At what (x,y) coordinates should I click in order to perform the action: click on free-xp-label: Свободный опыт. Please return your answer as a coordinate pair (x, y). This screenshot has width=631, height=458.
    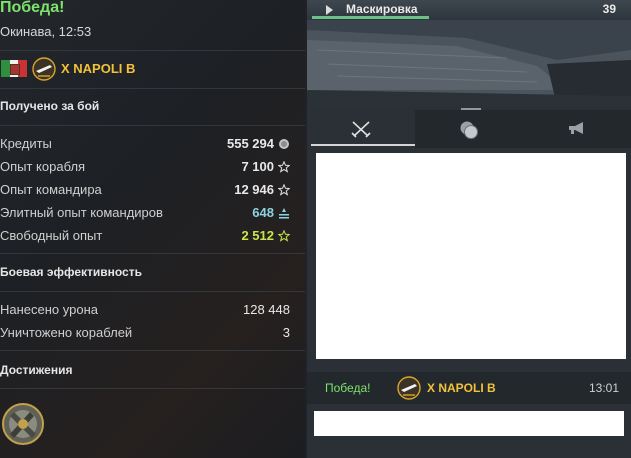
    Looking at the image, I should click on (51, 235).